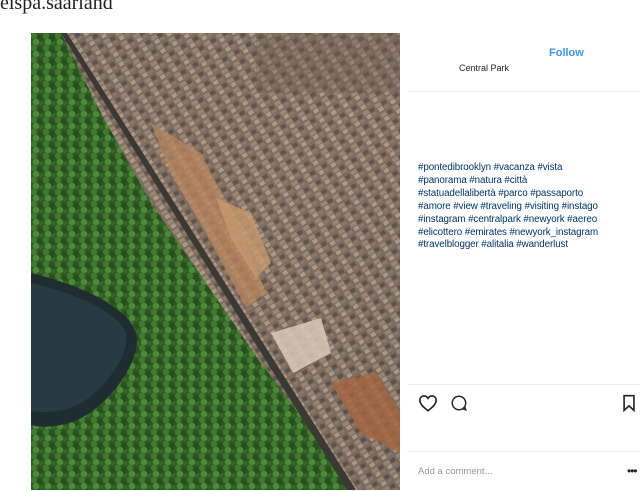 This screenshot has width=640, height=491. Describe the element at coordinates (629, 405) in the screenshot. I see `bookmark-icon` at that location.